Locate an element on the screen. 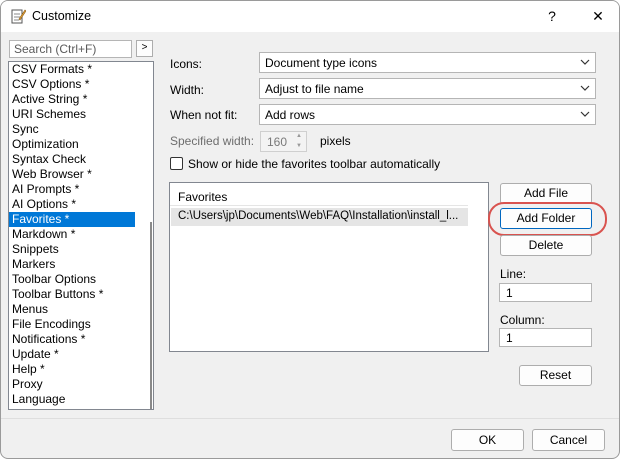 This screenshot has width=620, height=459. icons-combo: Document type icons is located at coordinates (427, 62).